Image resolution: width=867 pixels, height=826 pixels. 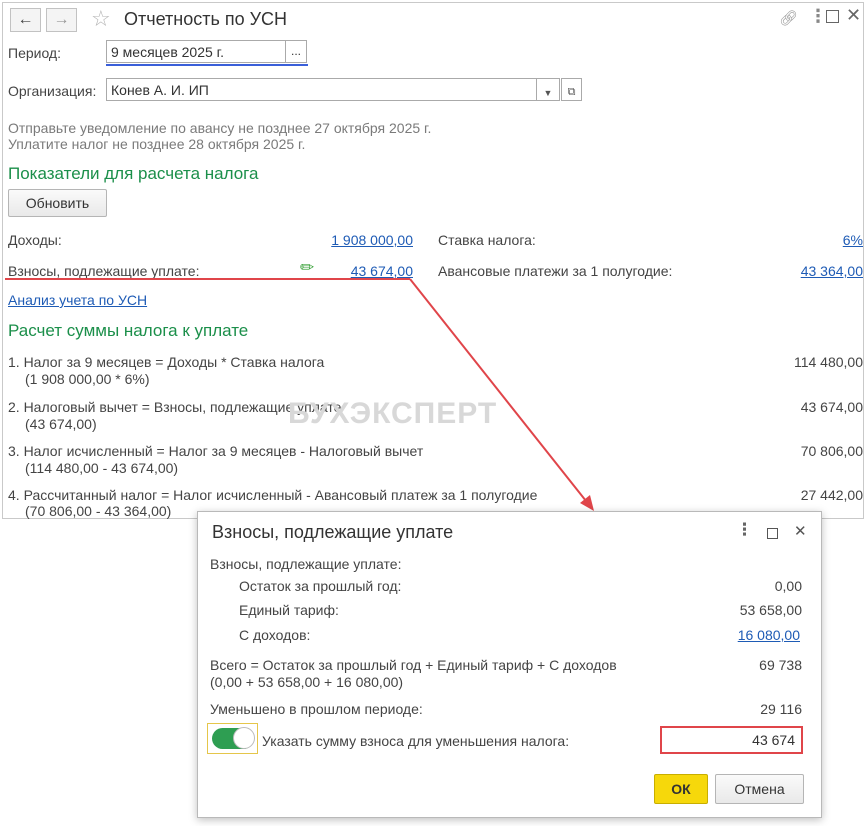 What do you see at coordinates (772, 533) in the screenshot?
I see `dialog-maximize-icon` at bounding box center [772, 533].